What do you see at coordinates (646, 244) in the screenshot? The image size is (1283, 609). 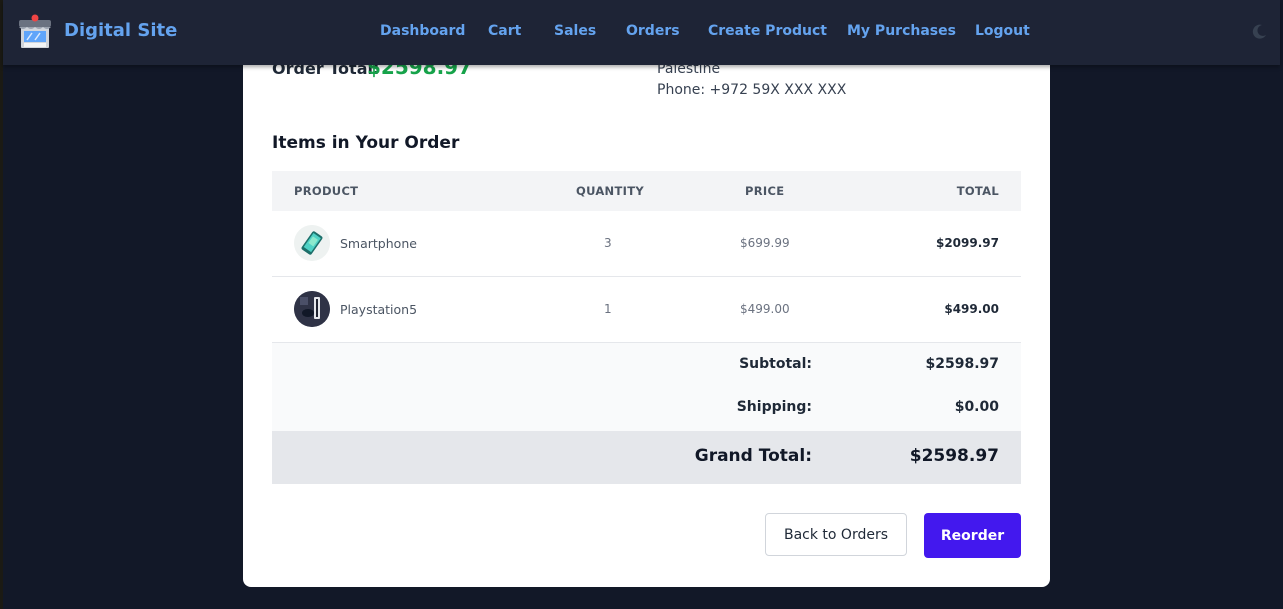 I see `table-row: Smartphone 3 $699.99 $2099.97` at bounding box center [646, 244].